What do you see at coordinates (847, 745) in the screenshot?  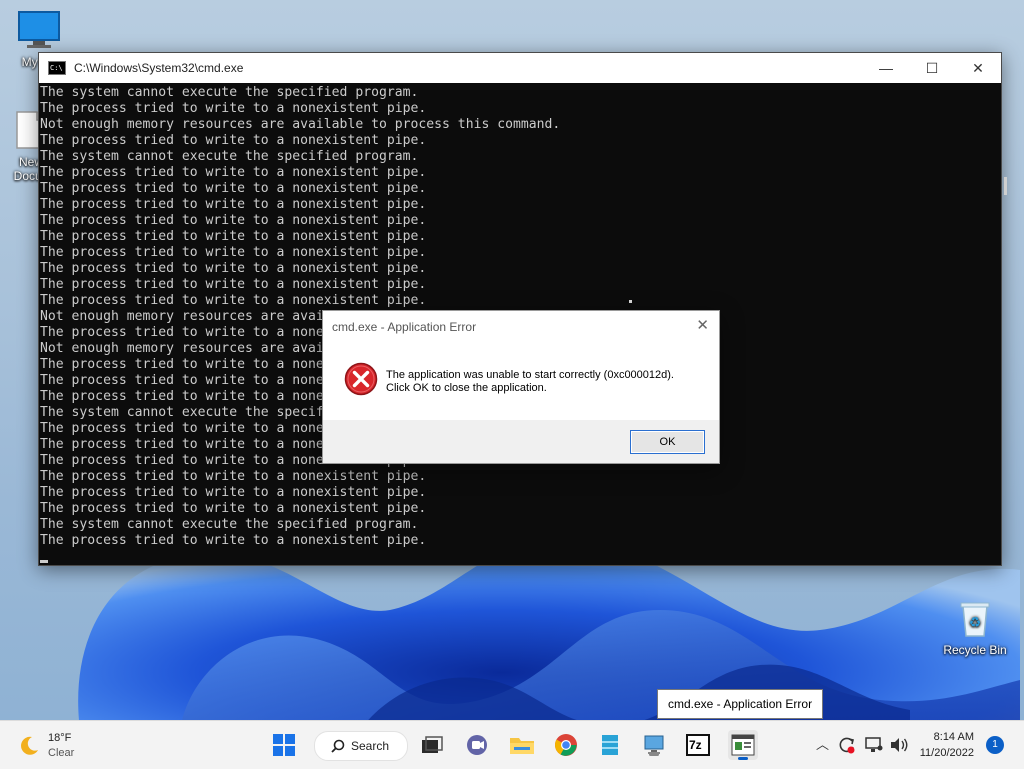 I see `sync-alert-icon` at bounding box center [847, 745].